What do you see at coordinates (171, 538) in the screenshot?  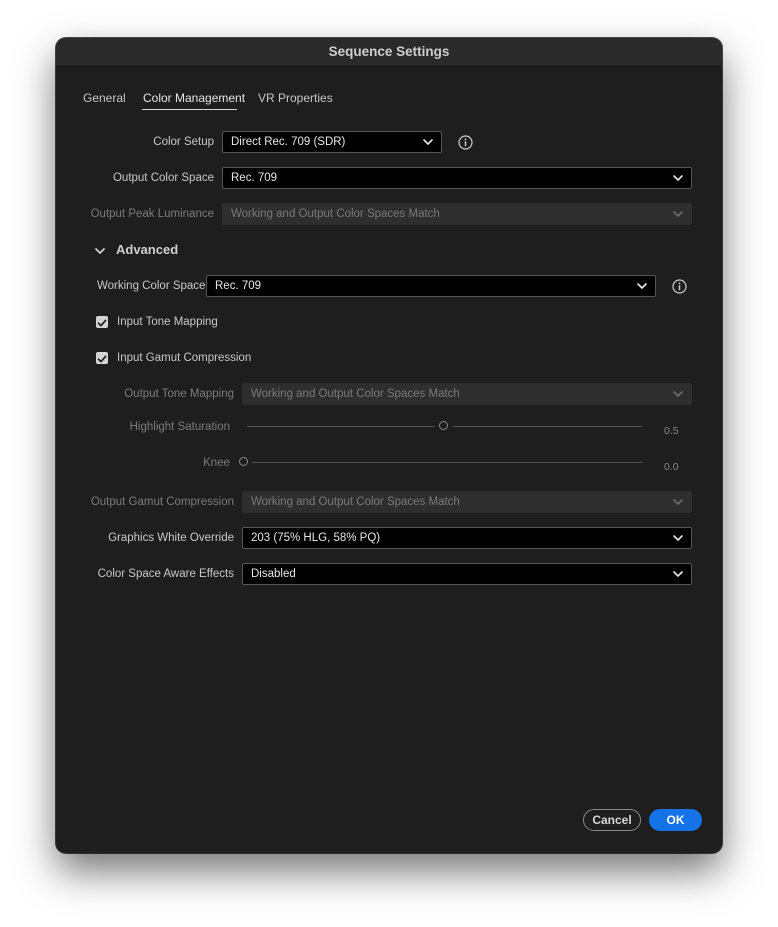 I see `graphics-white-override-label: Graphics White Override` at bounding box center [171, 538].